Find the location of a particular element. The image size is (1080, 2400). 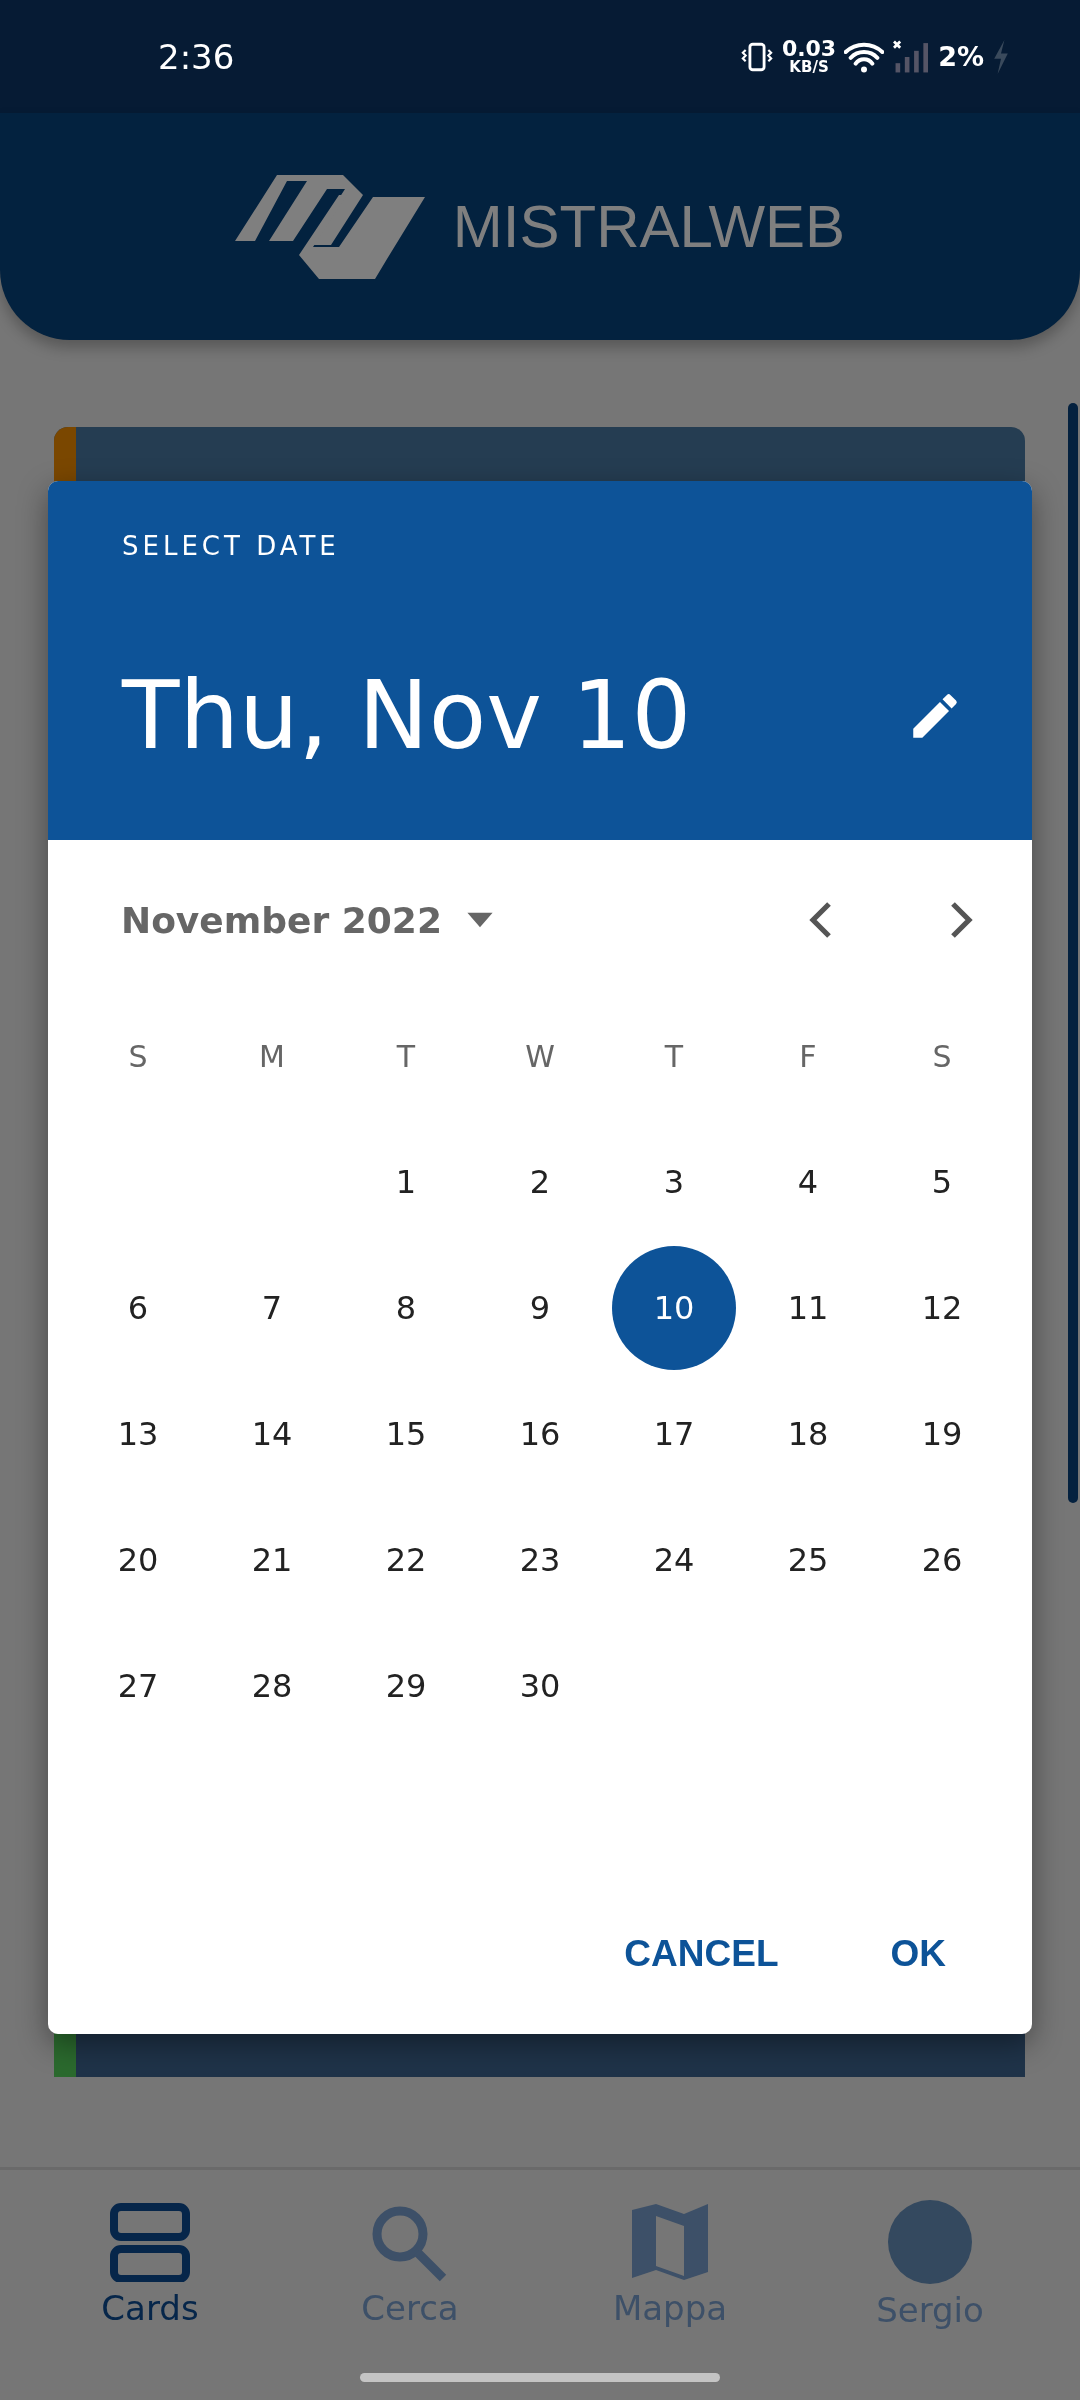

map-icon is located at coordinates (670, 2242).